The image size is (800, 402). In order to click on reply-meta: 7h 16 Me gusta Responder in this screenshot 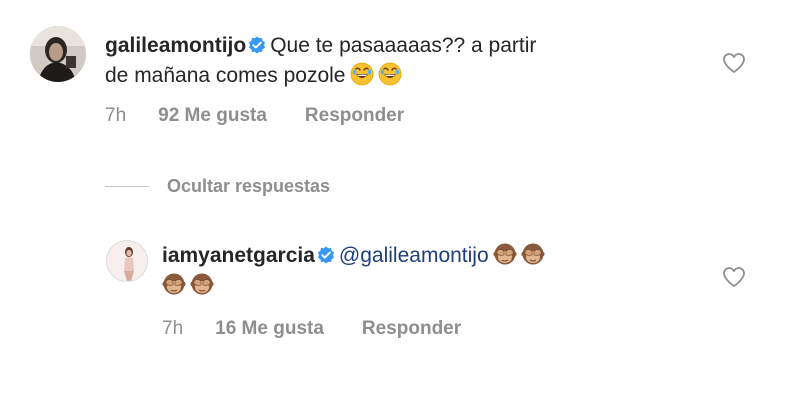, I will do `click(311, 329)`.